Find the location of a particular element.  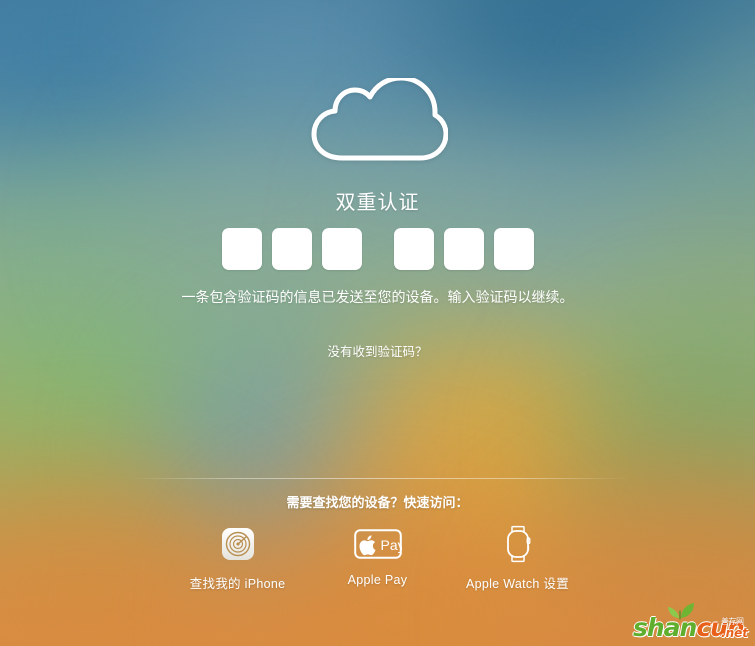

quick-access-heading: 需要查找您的设备？快速访问： is located at coordinates (377, 502).